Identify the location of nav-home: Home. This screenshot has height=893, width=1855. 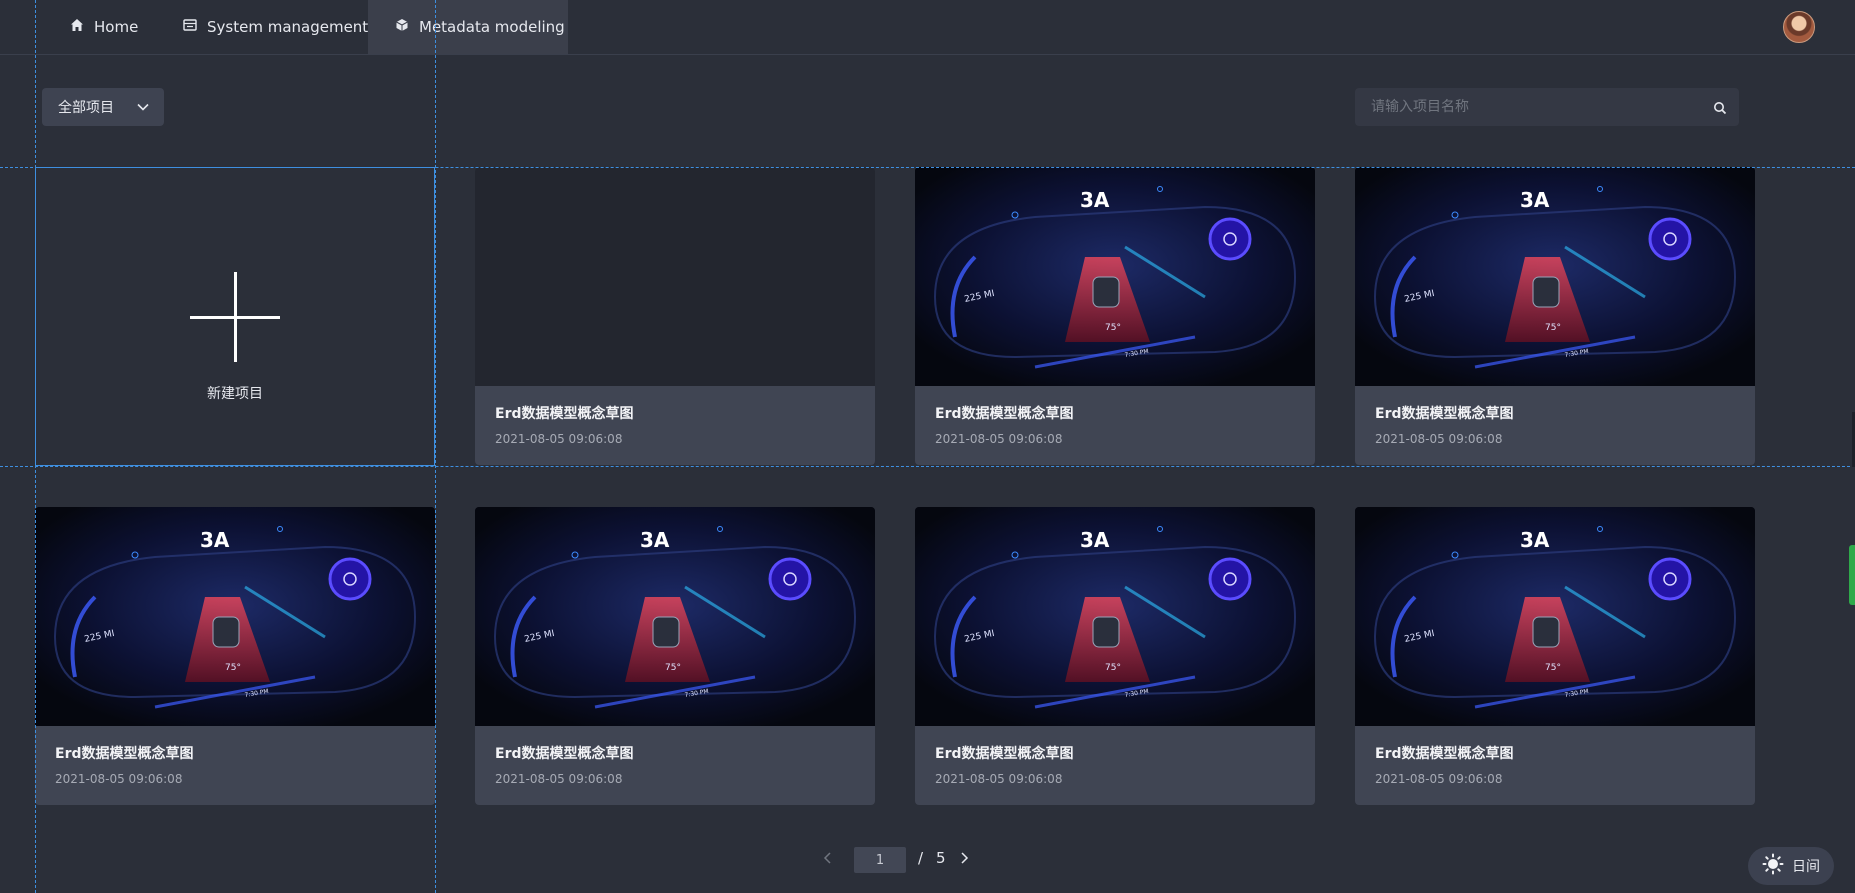
(104, 27).